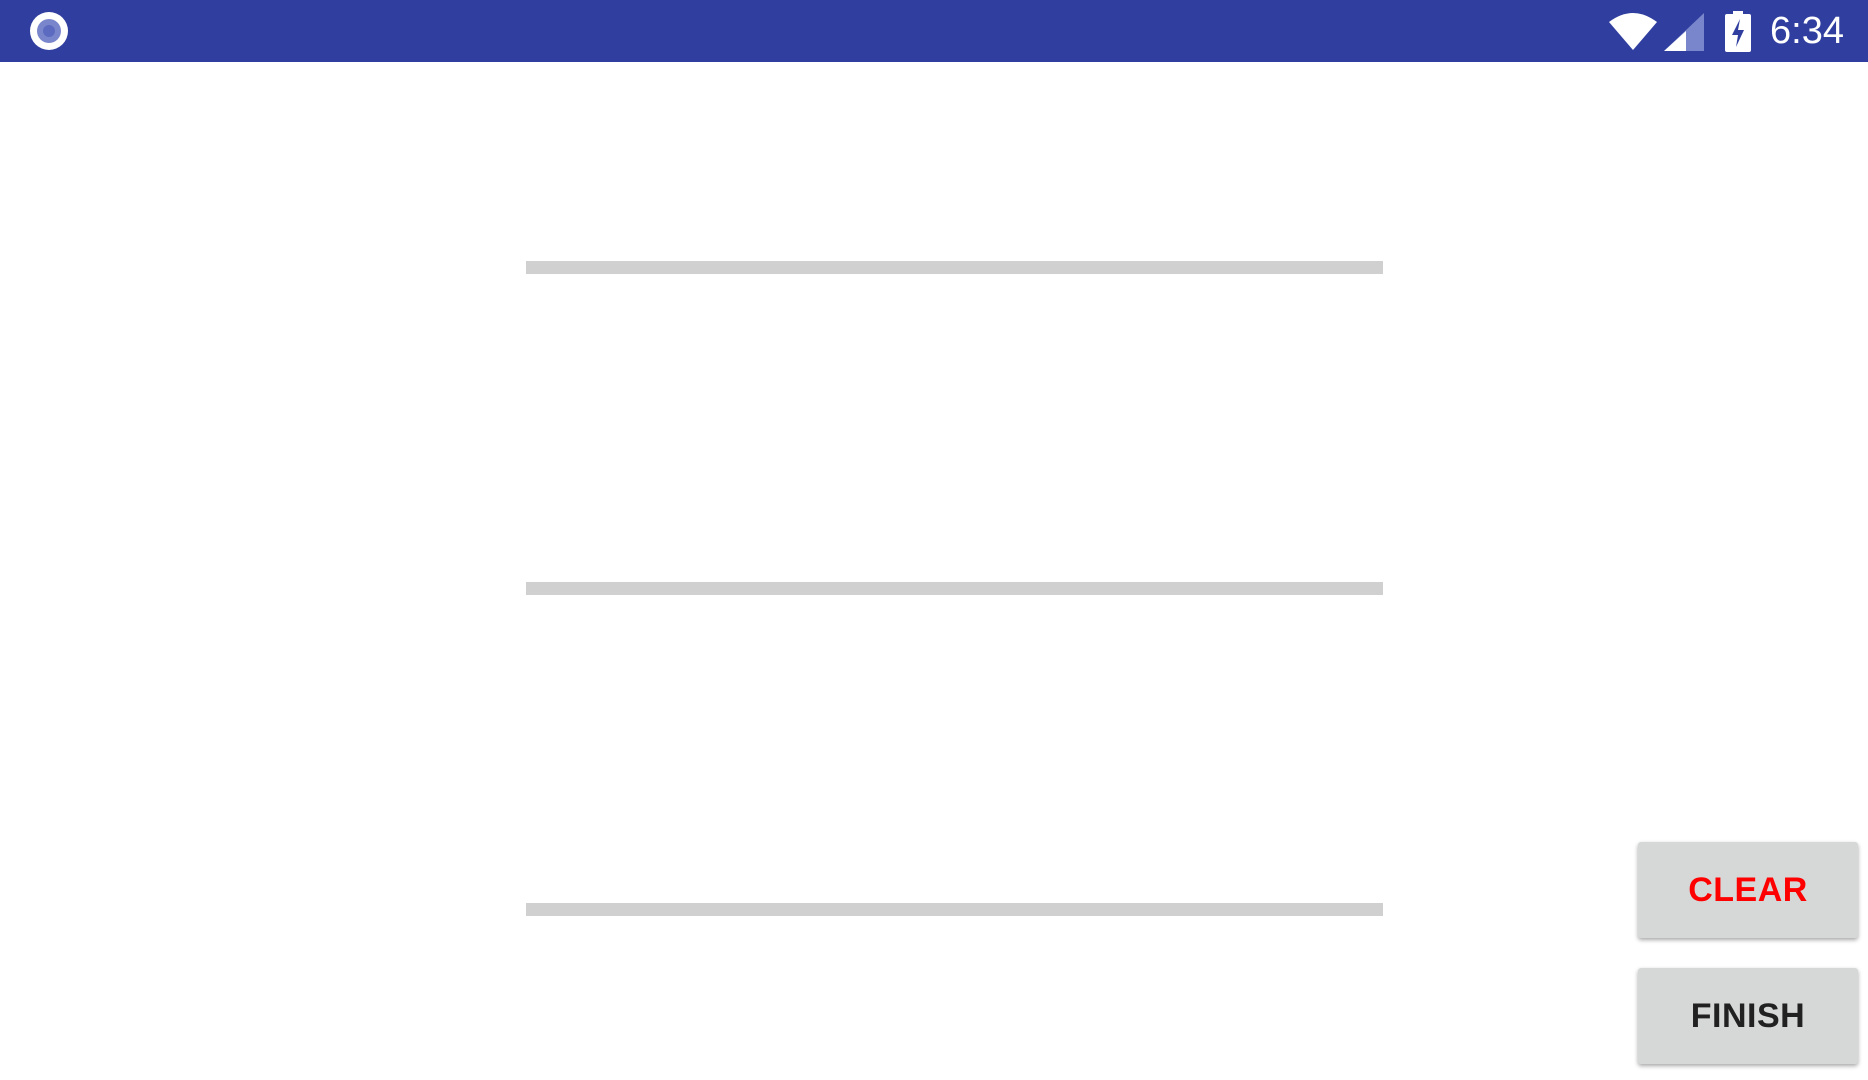 This screenshot has width=1868, height=1080. I want to click on finish-button: FINISH, so click(1748, 1016).